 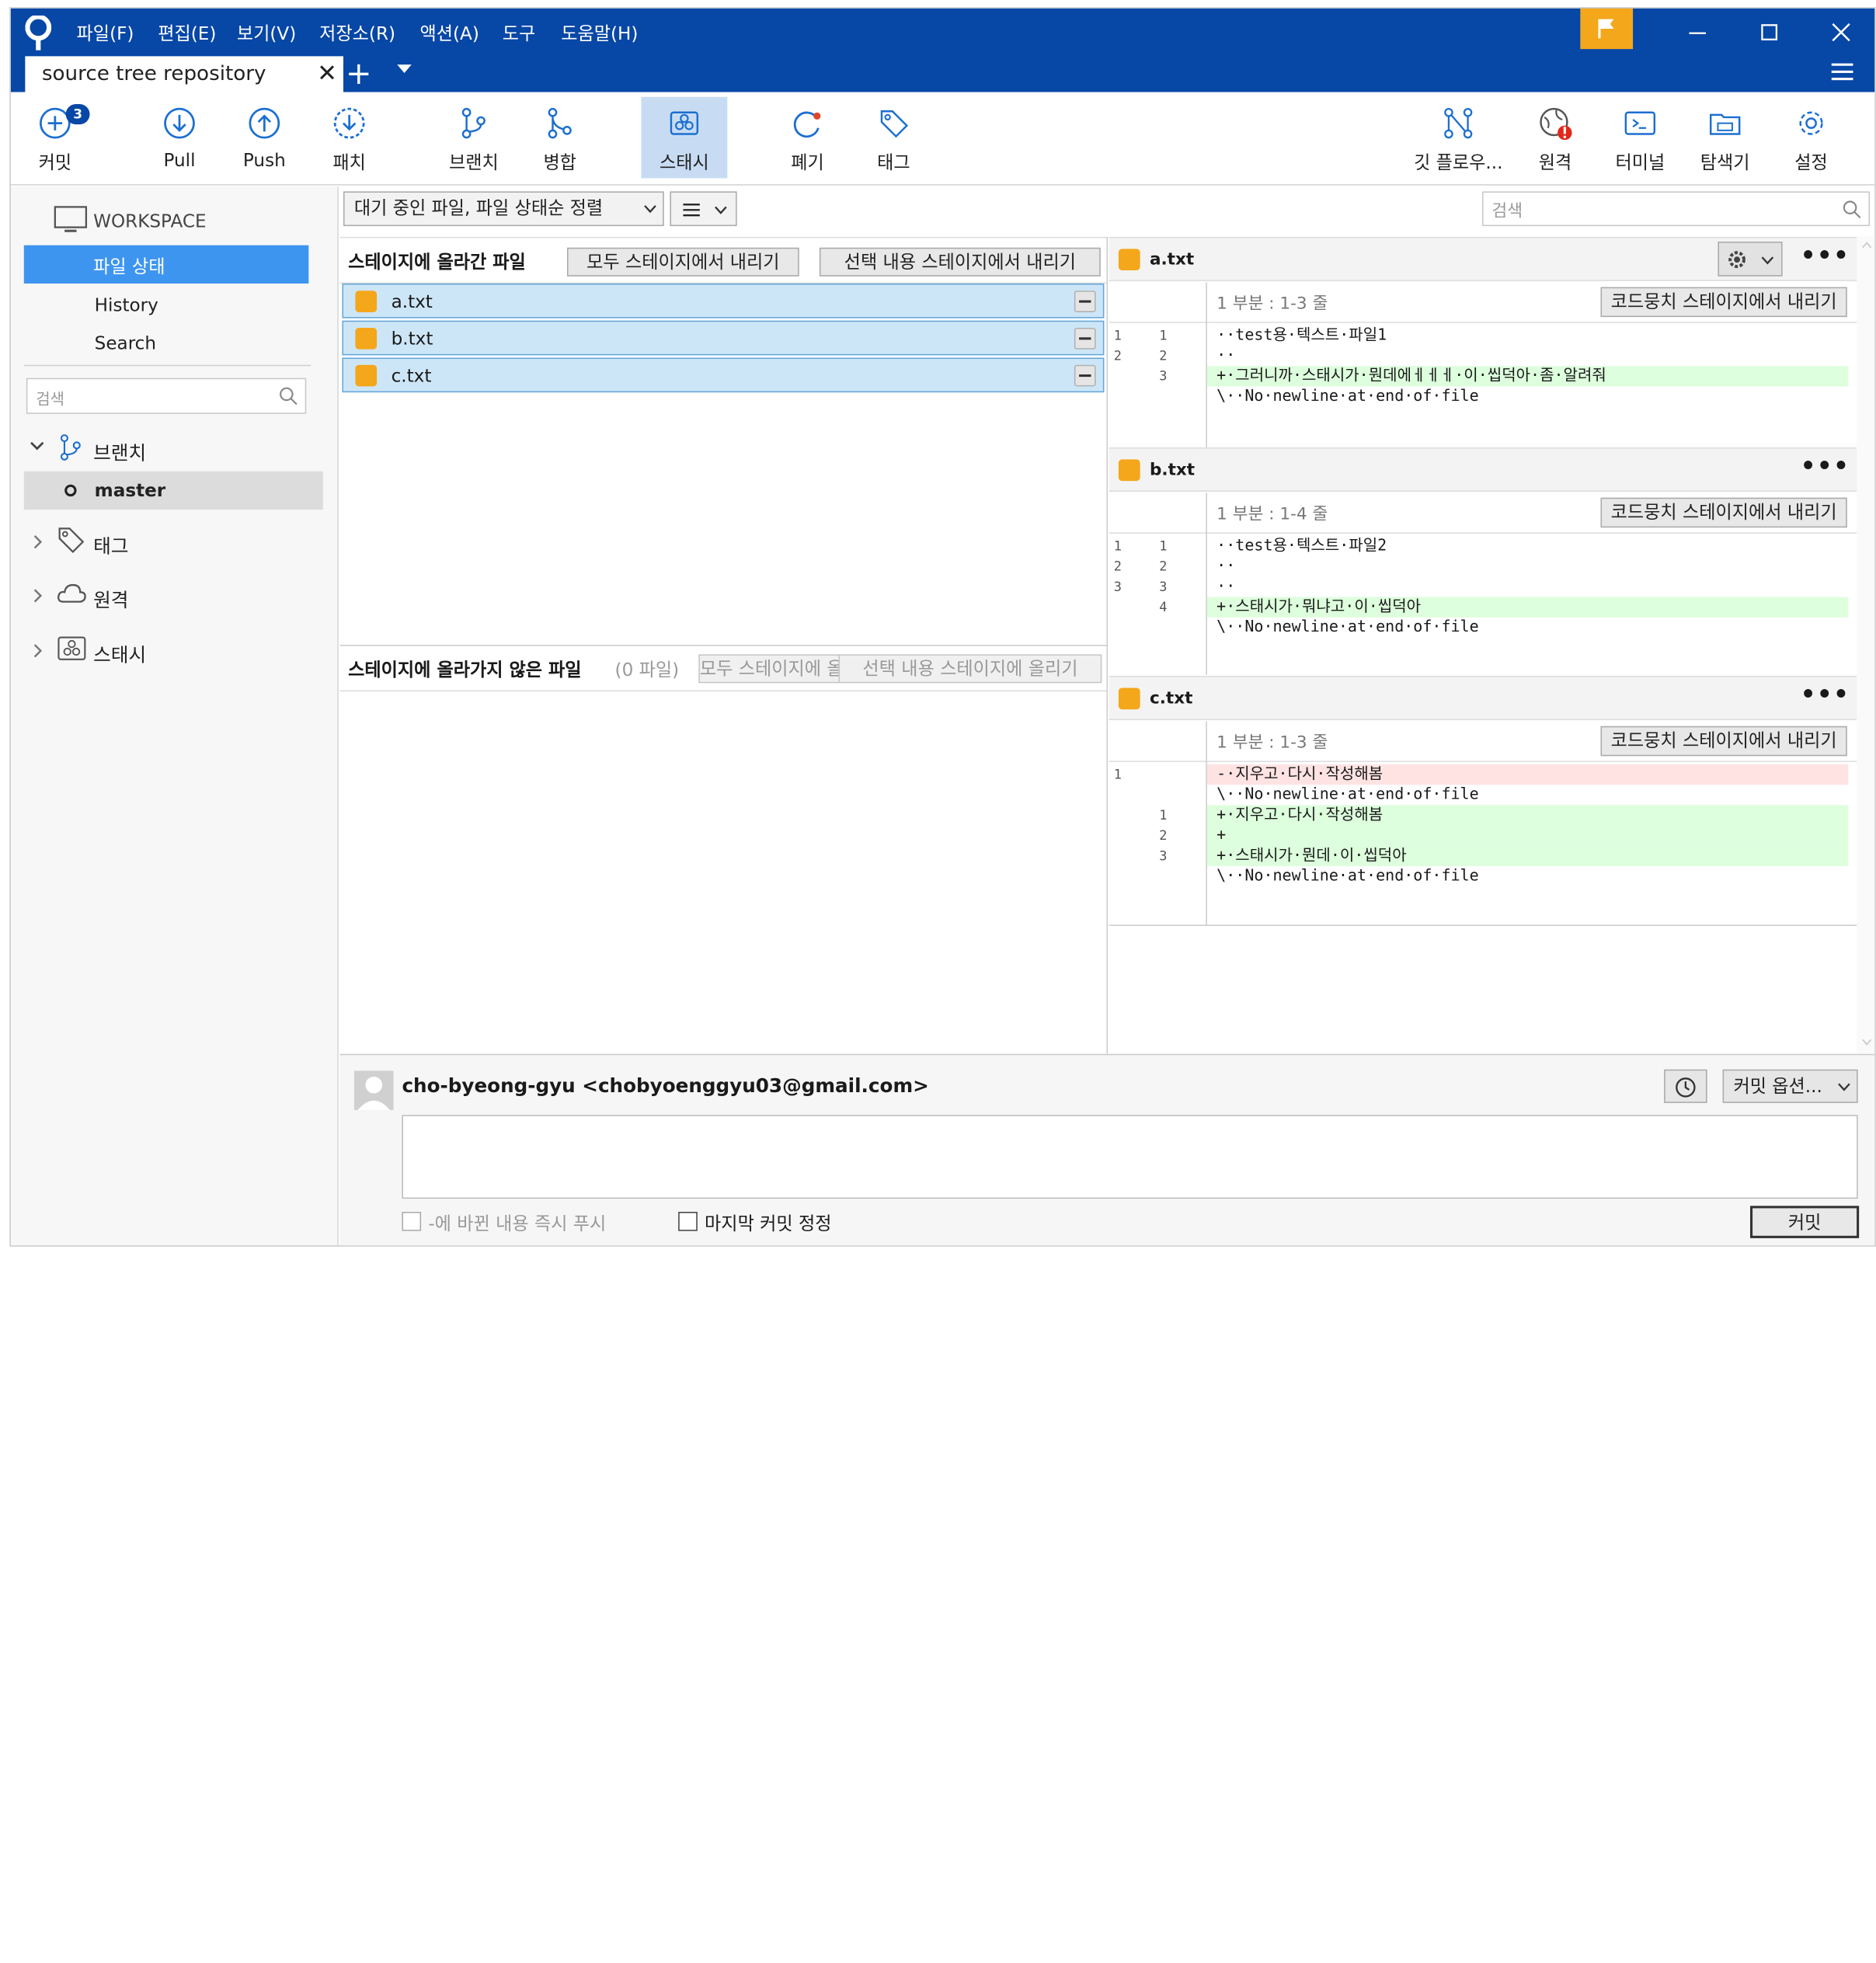 What do you see at coordinates (519, 32) in the screenshot?
I see `menu-tools: 도구` at bounding box center [519, 32].